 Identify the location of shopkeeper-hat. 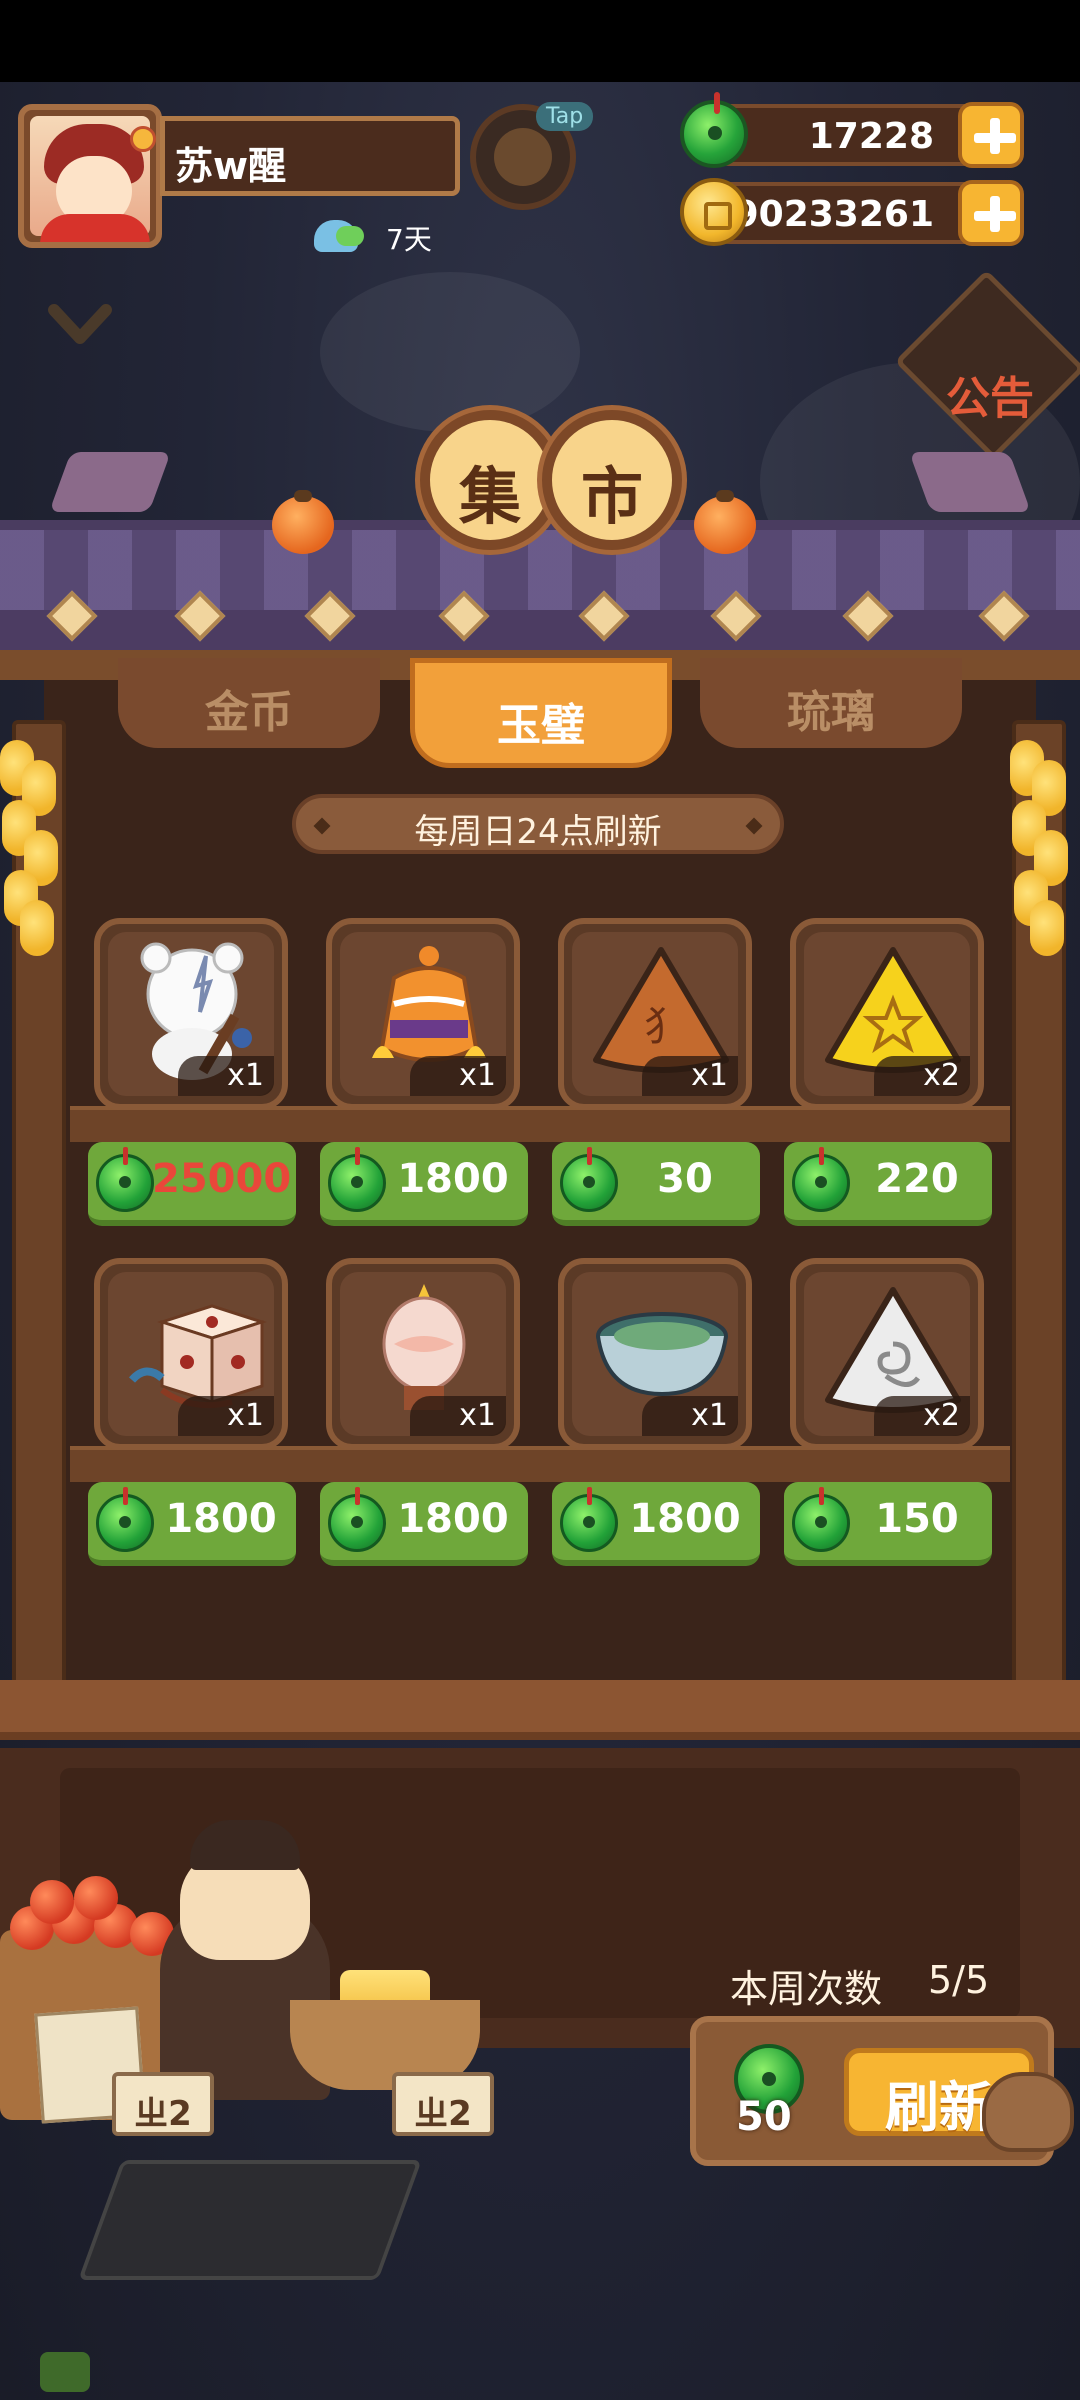
(245, 1845).